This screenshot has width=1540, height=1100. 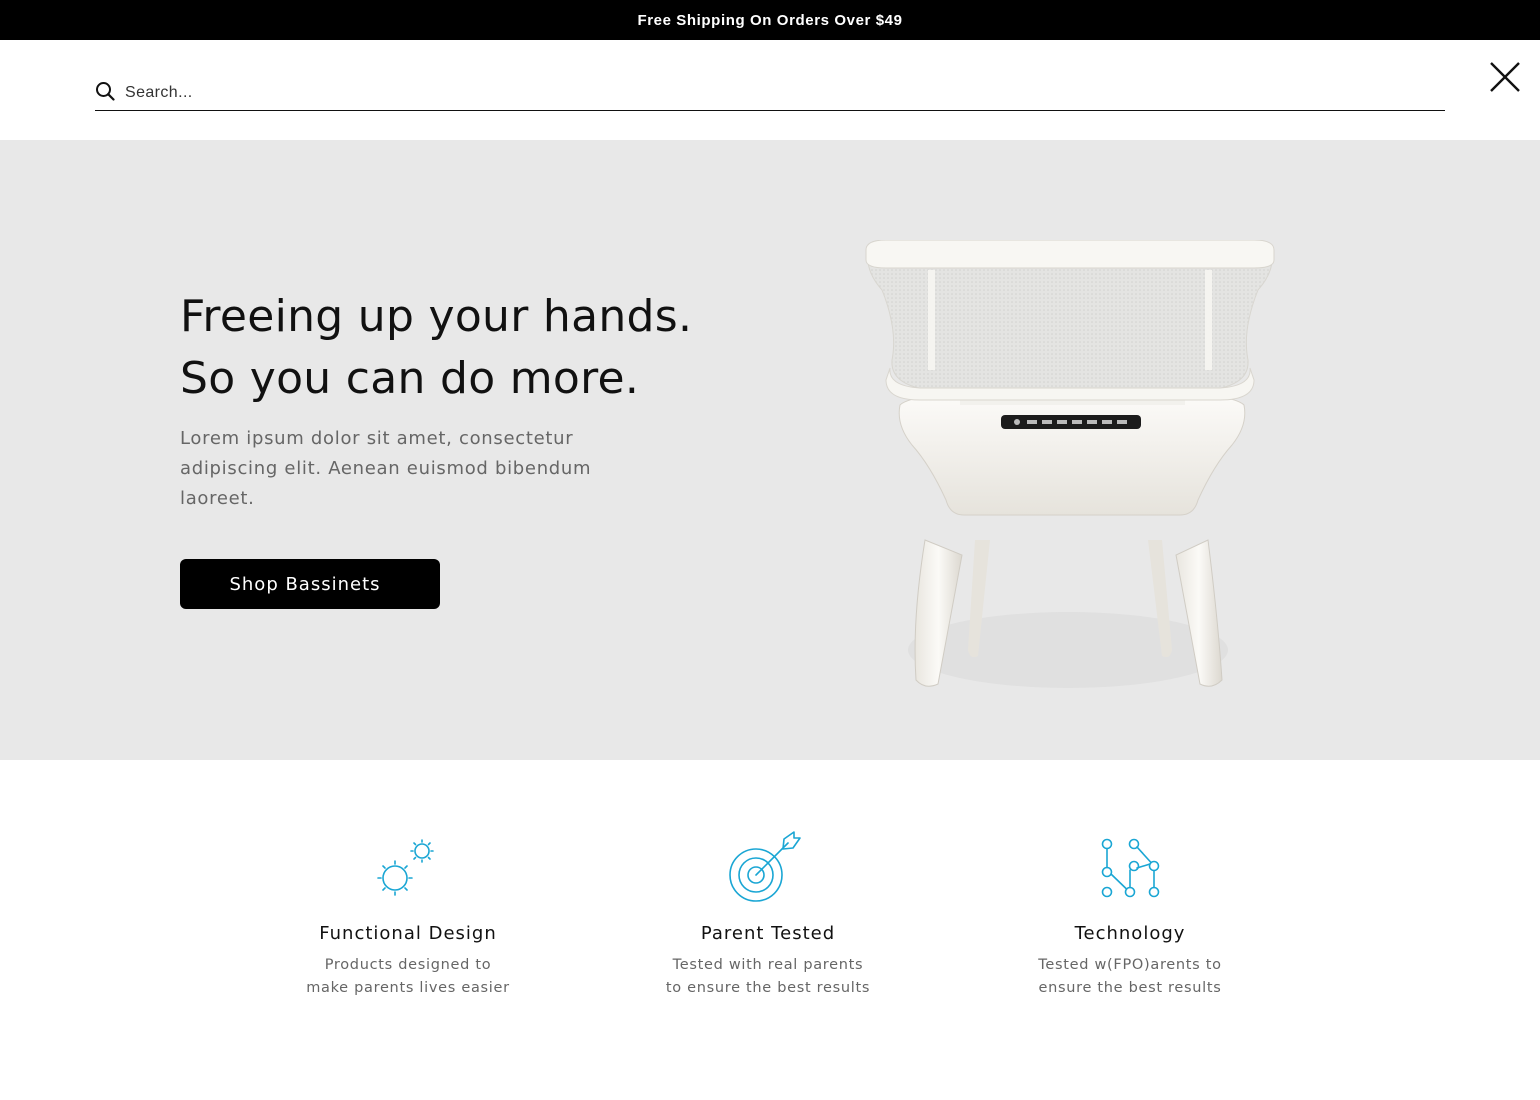 What do you see at coordinates (217, 498) in the screenshot?
I see `hero-description-line-3: laoreet.` at bounding box center [217, 498].